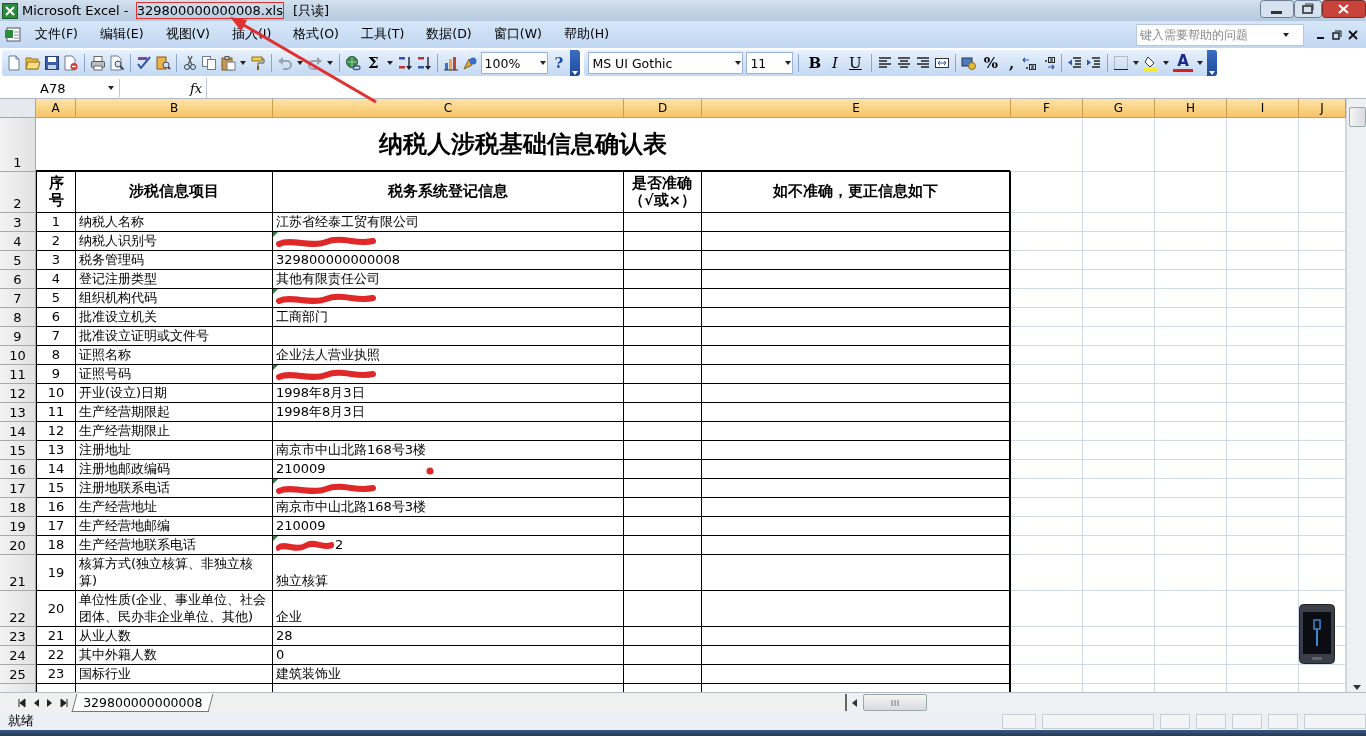  What do you see at coordinates (1075, 63) in the screenshot?
I see `outdent-icon` at bounding box center [1075, 63].